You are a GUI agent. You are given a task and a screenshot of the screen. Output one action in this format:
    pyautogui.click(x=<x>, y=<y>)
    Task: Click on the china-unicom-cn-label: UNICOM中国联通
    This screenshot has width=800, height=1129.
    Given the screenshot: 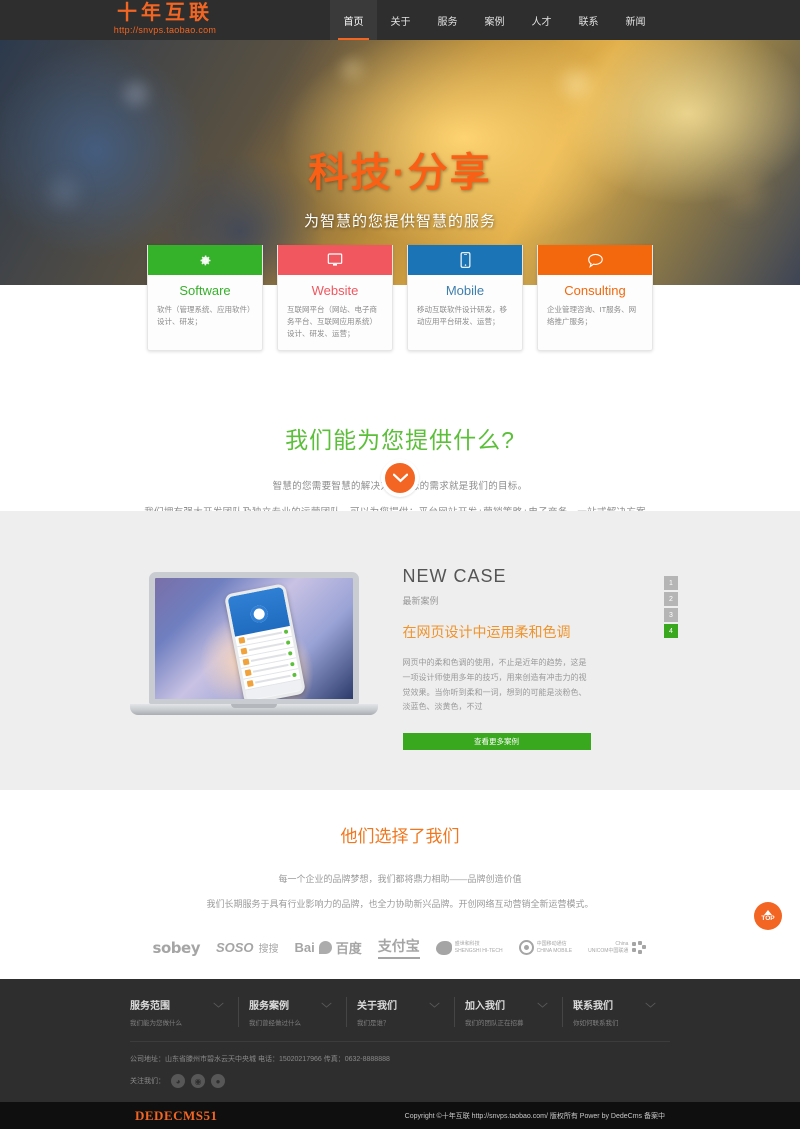 What is the action you would take?
    pyautogui.click(x=608, y=950)
    